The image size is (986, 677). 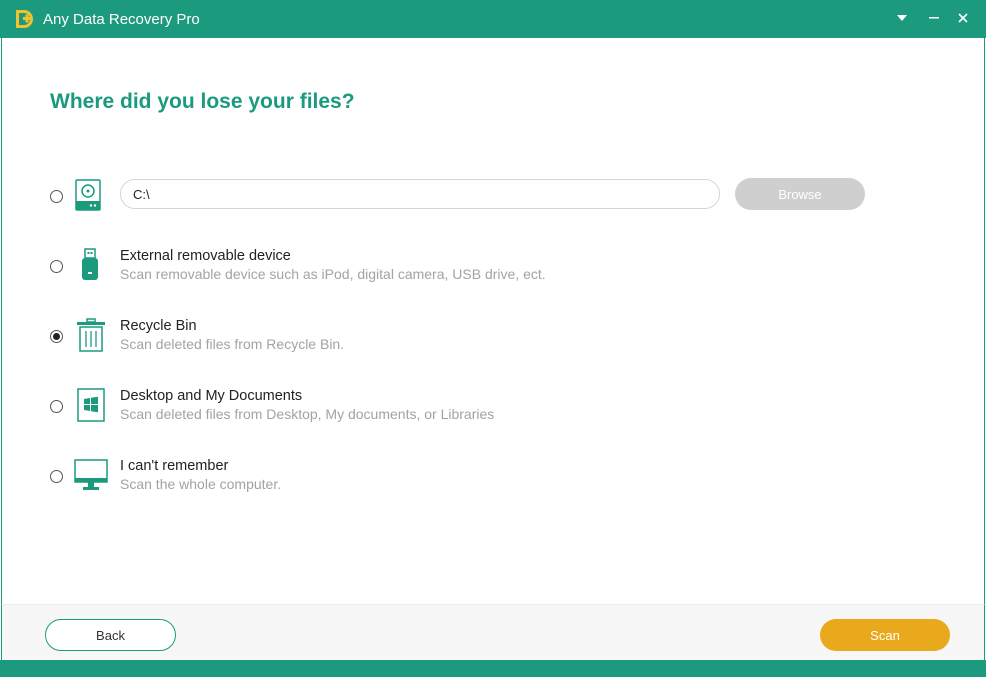 What do you see at coordinates (56, 266) in the screenshot?
I see `radio-external-device` at bounding box center [56, 266].